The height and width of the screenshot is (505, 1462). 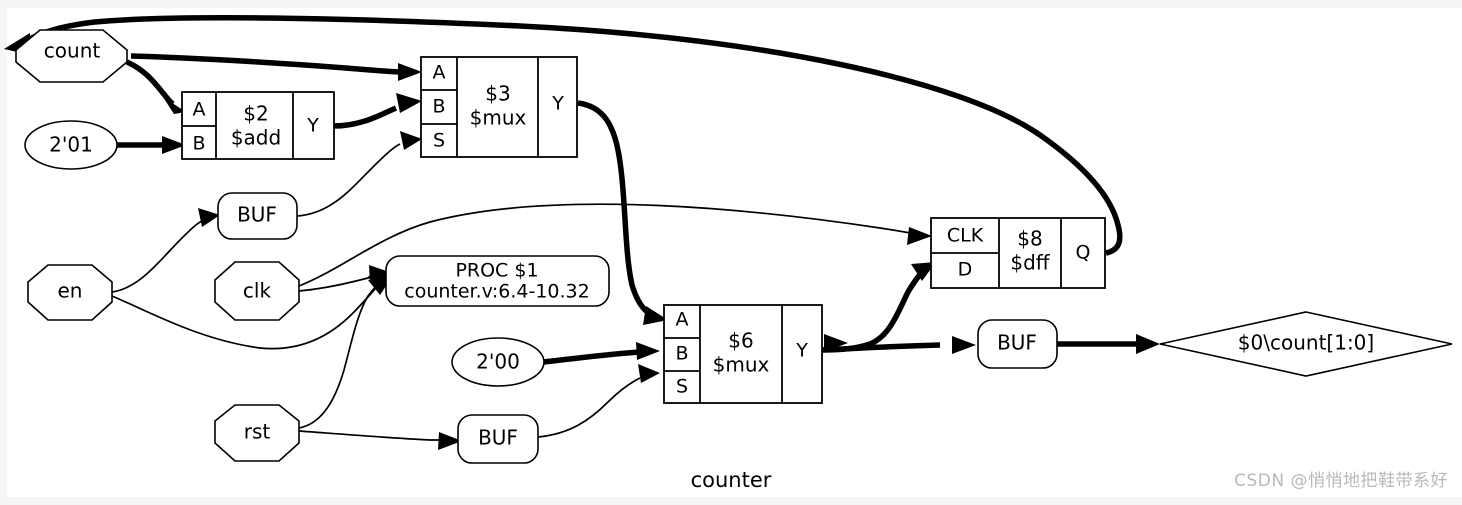 I want to click on cell-add2: A B $2 $add Y, so click(x=258, y=125).